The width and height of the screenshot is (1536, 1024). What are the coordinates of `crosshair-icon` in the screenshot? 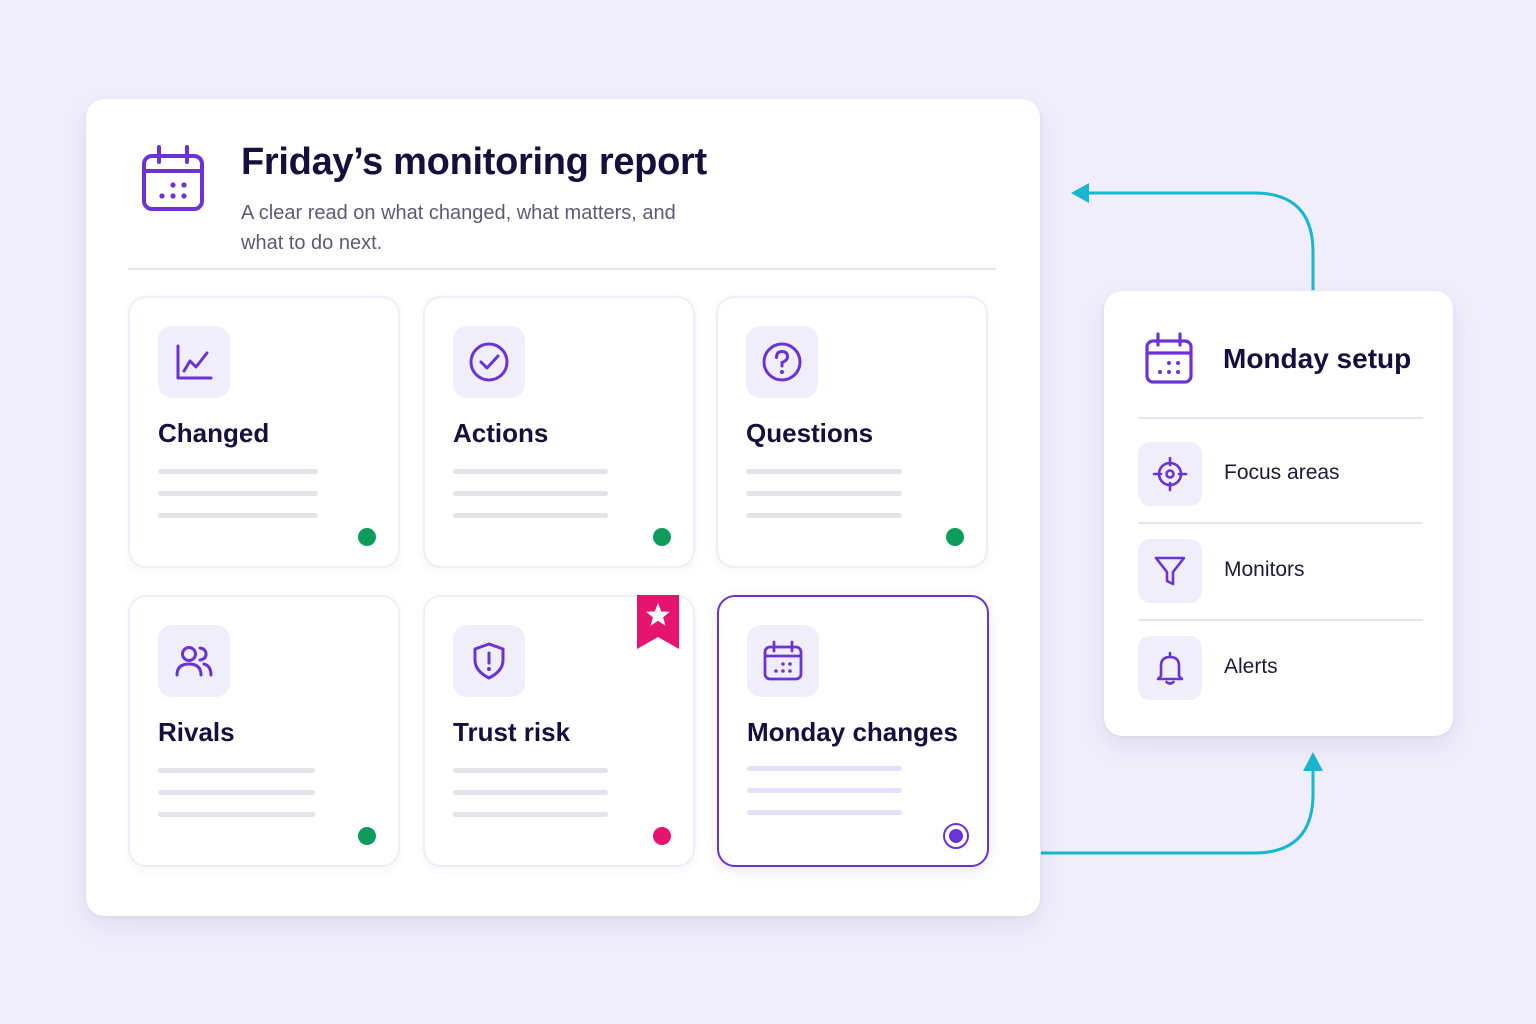 It's located at (1170, 474).